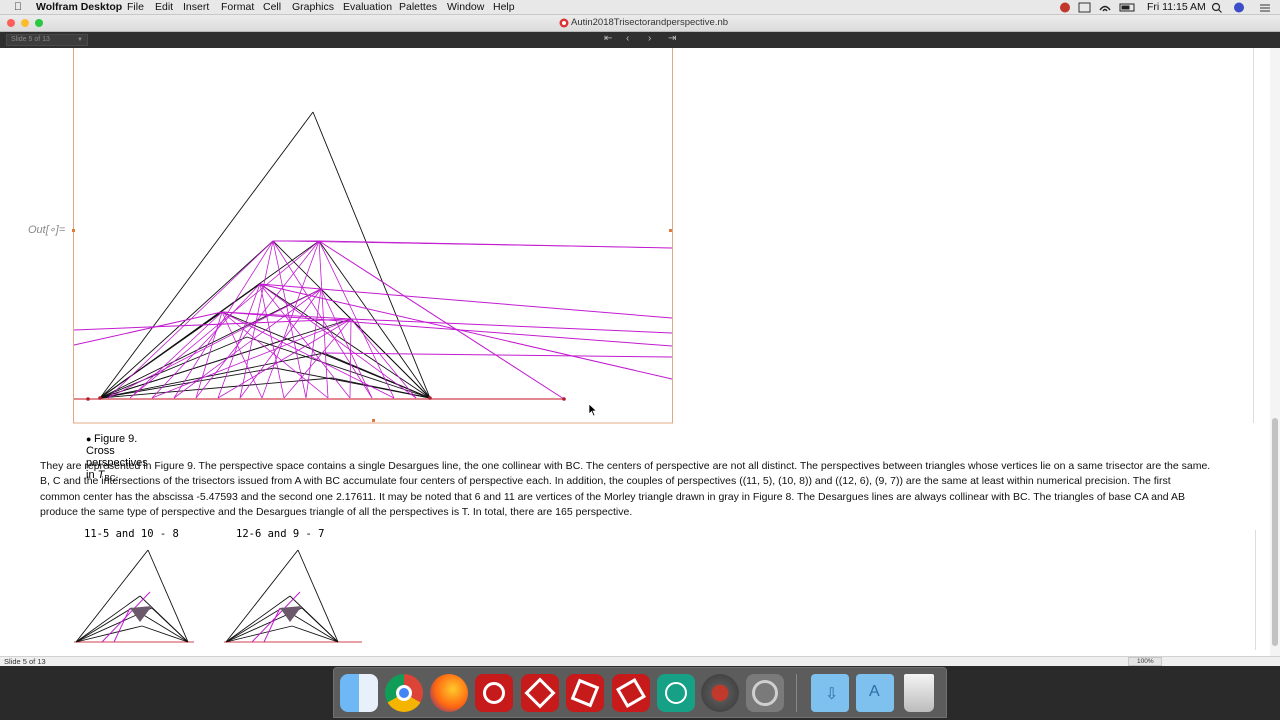 This screenshot has height=720, width=1280. Describe the element at coordinates (367, 7) in the screenshot. I see `menu-evaluation: Evaluation` at that location.